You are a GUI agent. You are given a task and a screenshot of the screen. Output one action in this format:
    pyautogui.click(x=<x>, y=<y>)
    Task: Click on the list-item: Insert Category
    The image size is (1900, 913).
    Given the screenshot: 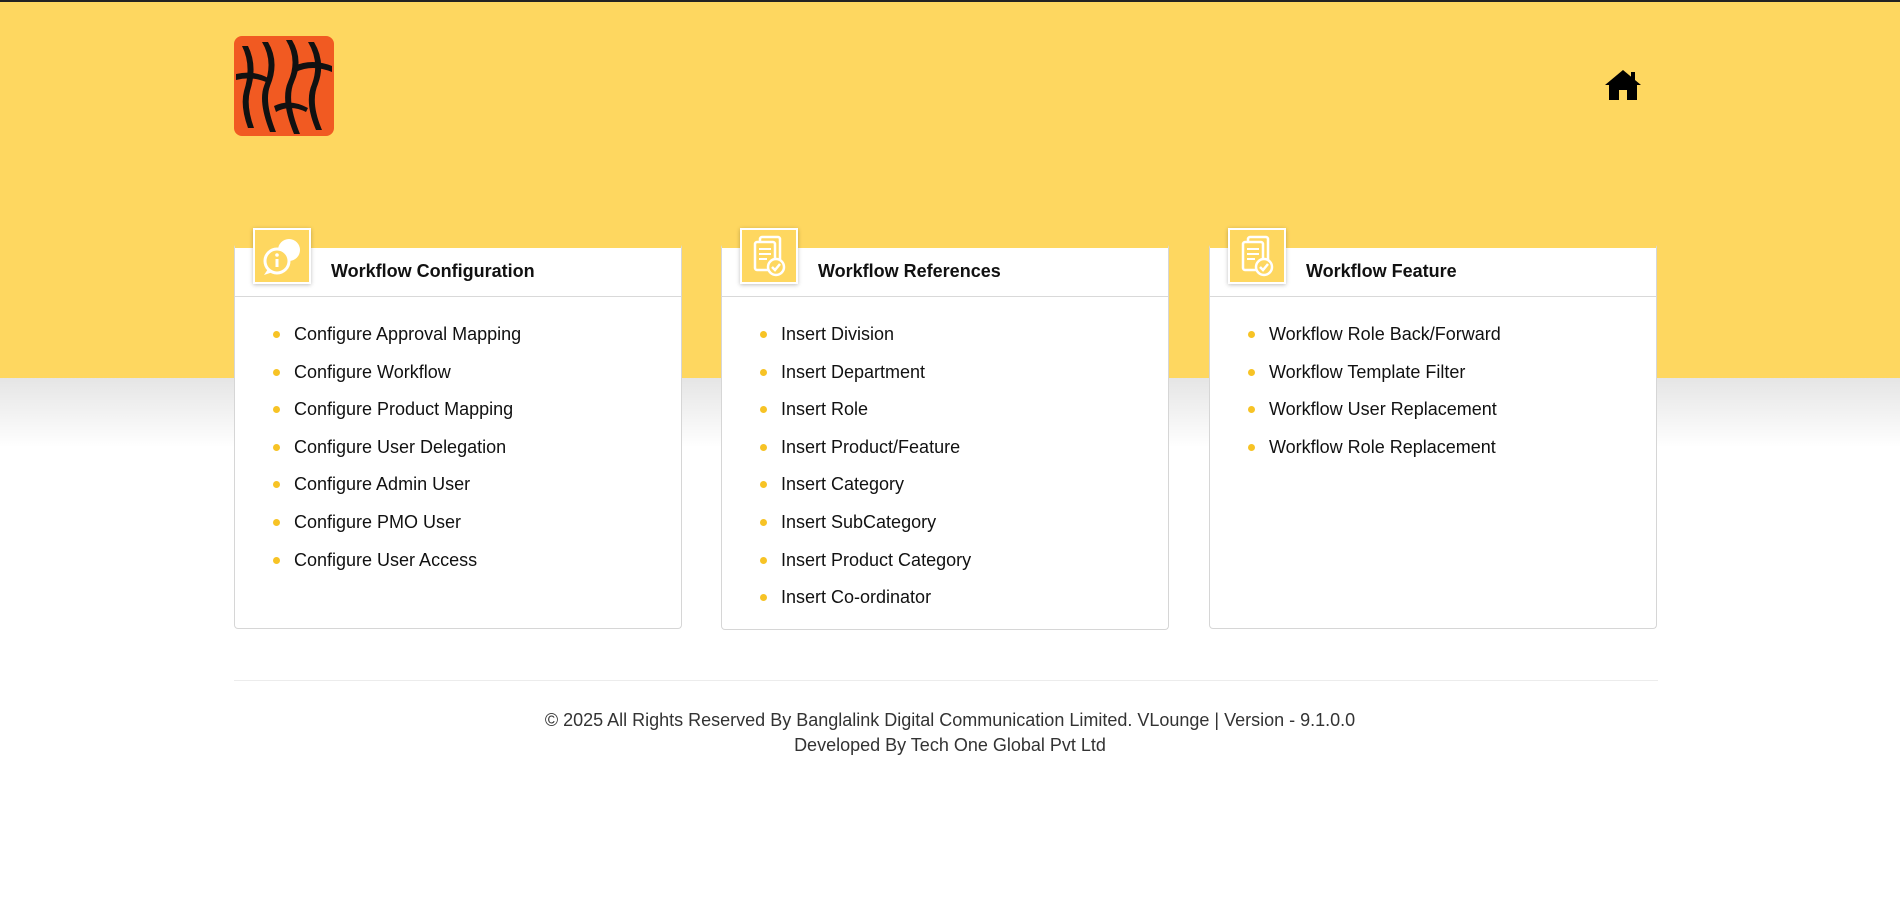 What is the action you would take?
    pyautogui.click(x=964, y=492)
    